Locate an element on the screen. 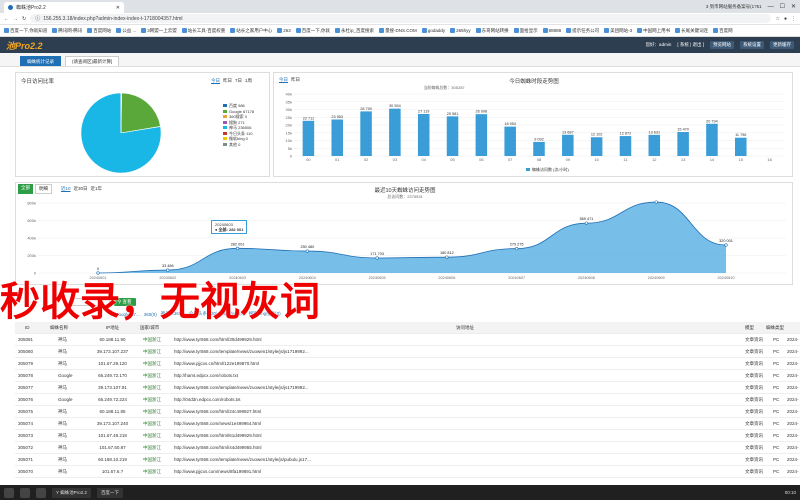 The image size is (800, 500). browser-tab: 蜘蛛池Pro2.2 ✕ is located at coordinates (64, 7).